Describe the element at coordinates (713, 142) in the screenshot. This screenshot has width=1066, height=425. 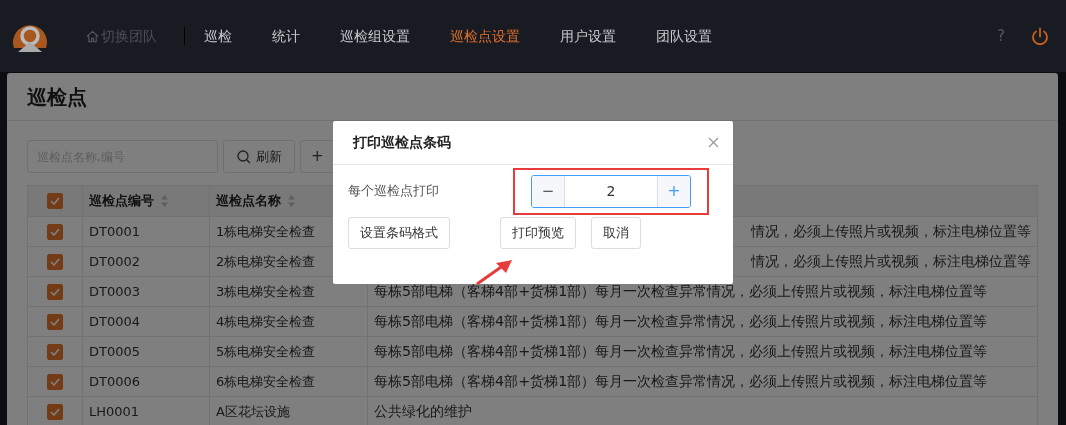
I see `close-icon` at that location.